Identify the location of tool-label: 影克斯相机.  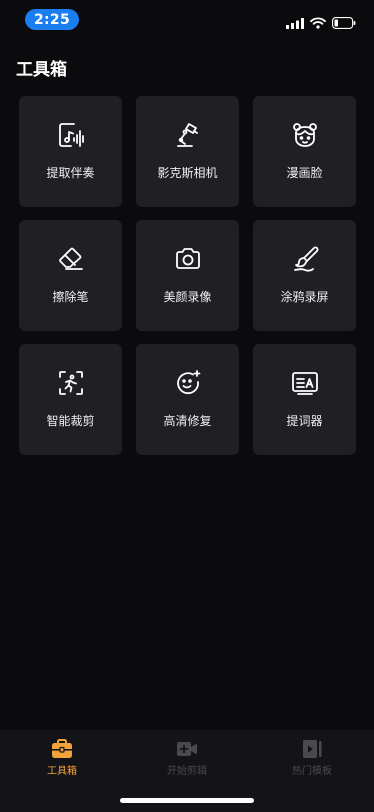
(187, 173).